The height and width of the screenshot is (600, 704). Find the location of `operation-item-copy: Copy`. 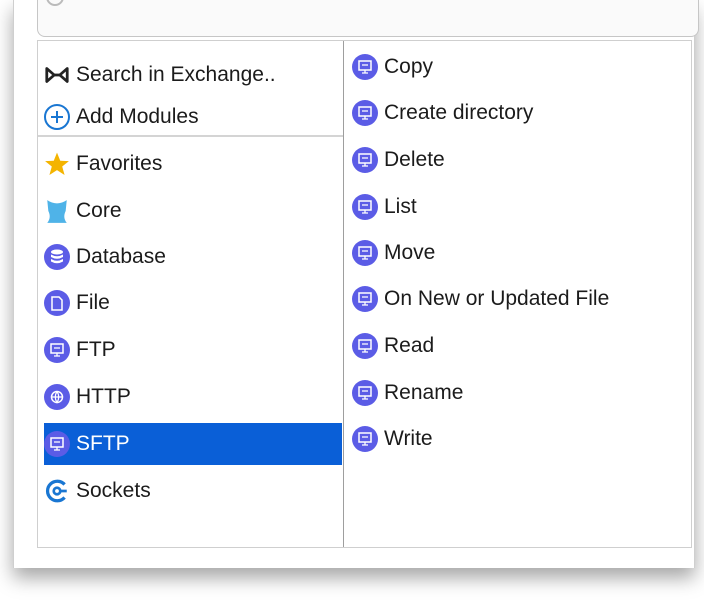

operation-item-copy: Copy is located at coordinates (392, 67).